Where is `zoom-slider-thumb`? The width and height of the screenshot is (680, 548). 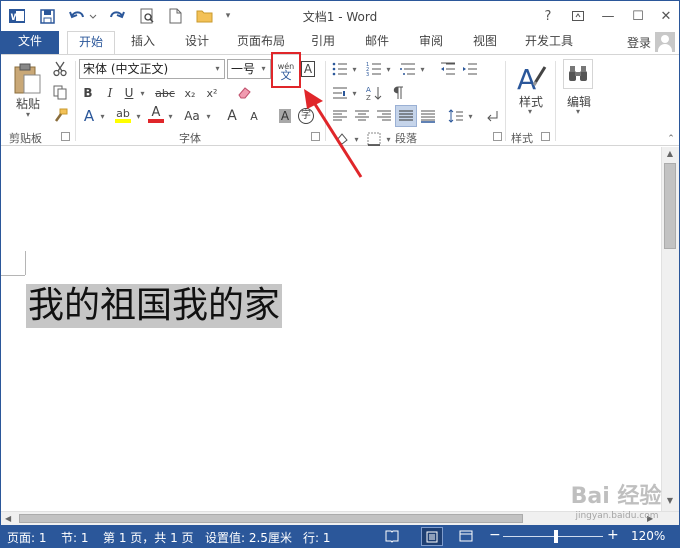
zoom-slider-thumb is located at coordinates (556, 536).